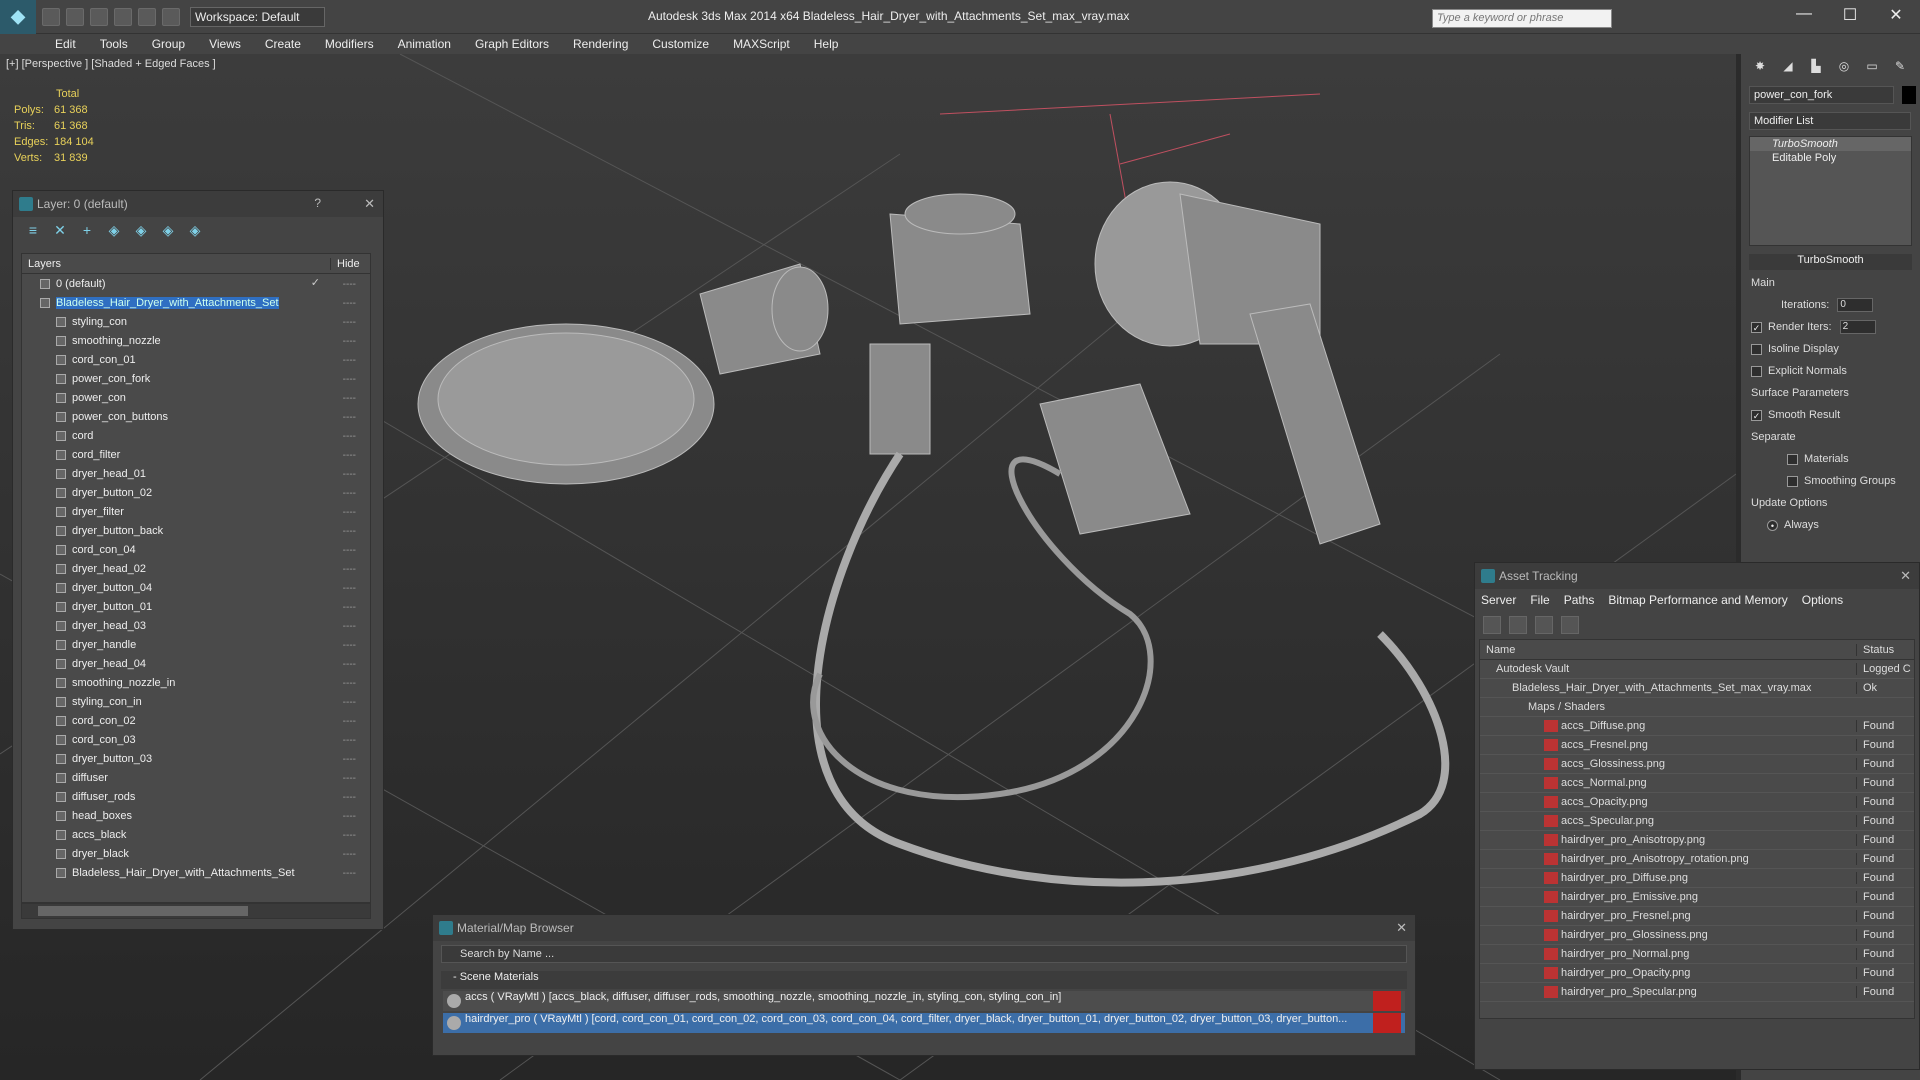  What do you see at coordinates (1539, 600) in the screenshot?
I see `asset-menu-file: File` at bounding box center [1539, 600].